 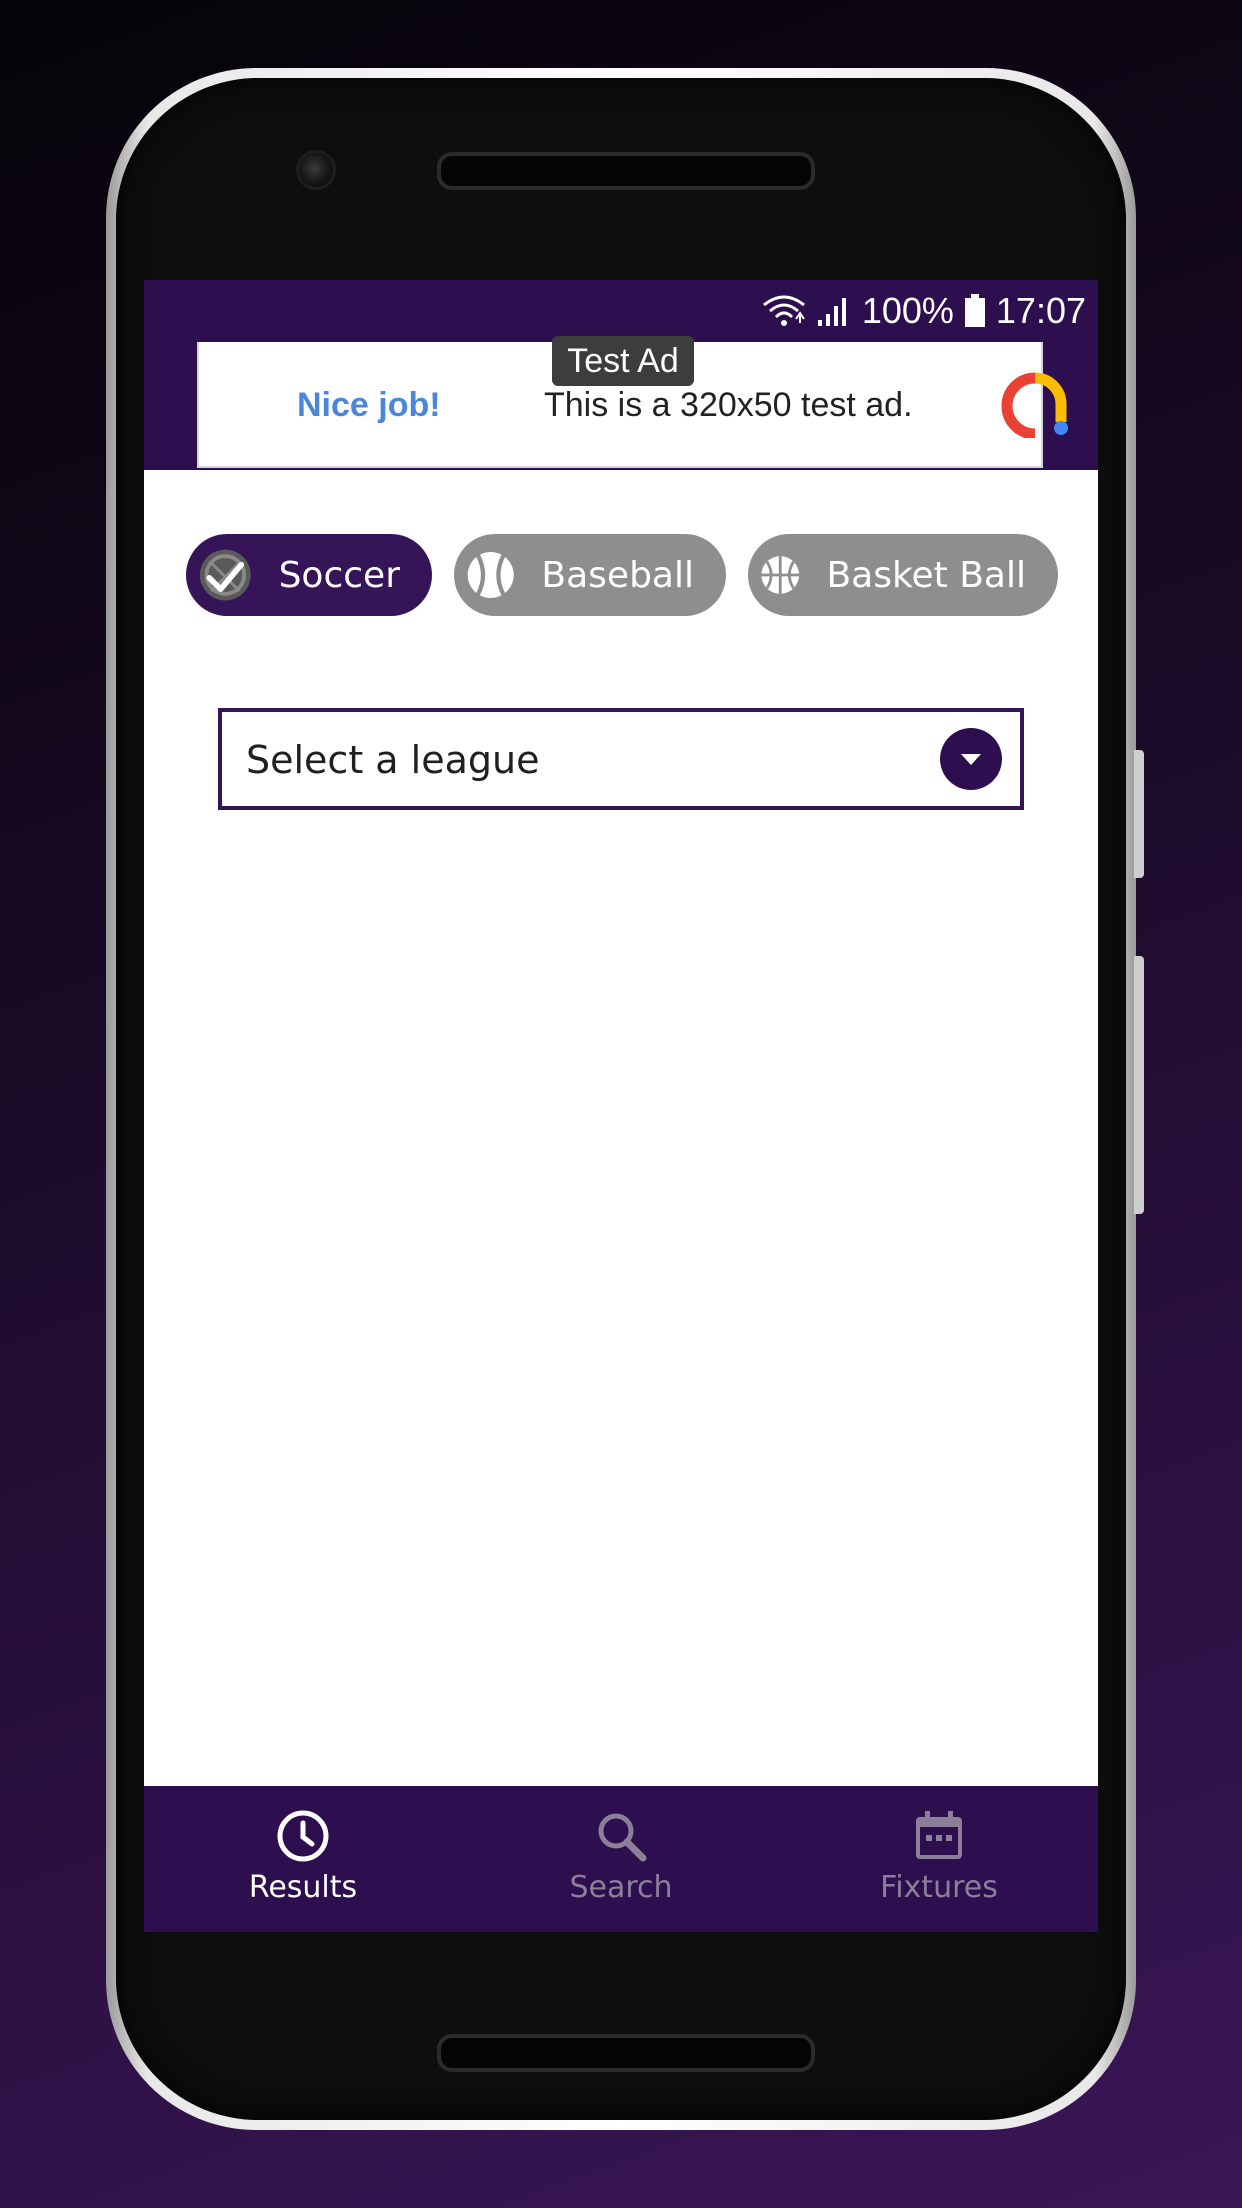 I want to click on test-ad-tag: Test Ad, so click(x=623, y=361).